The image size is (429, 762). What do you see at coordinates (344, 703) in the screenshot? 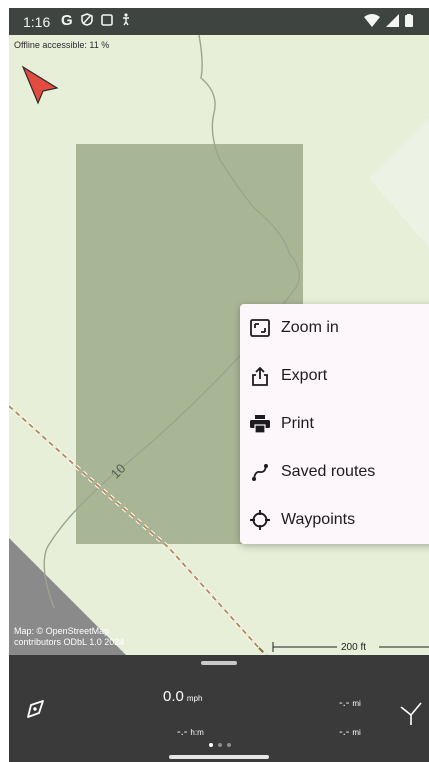
I see `distance-value: -.-` at bounding box center [344, 703].